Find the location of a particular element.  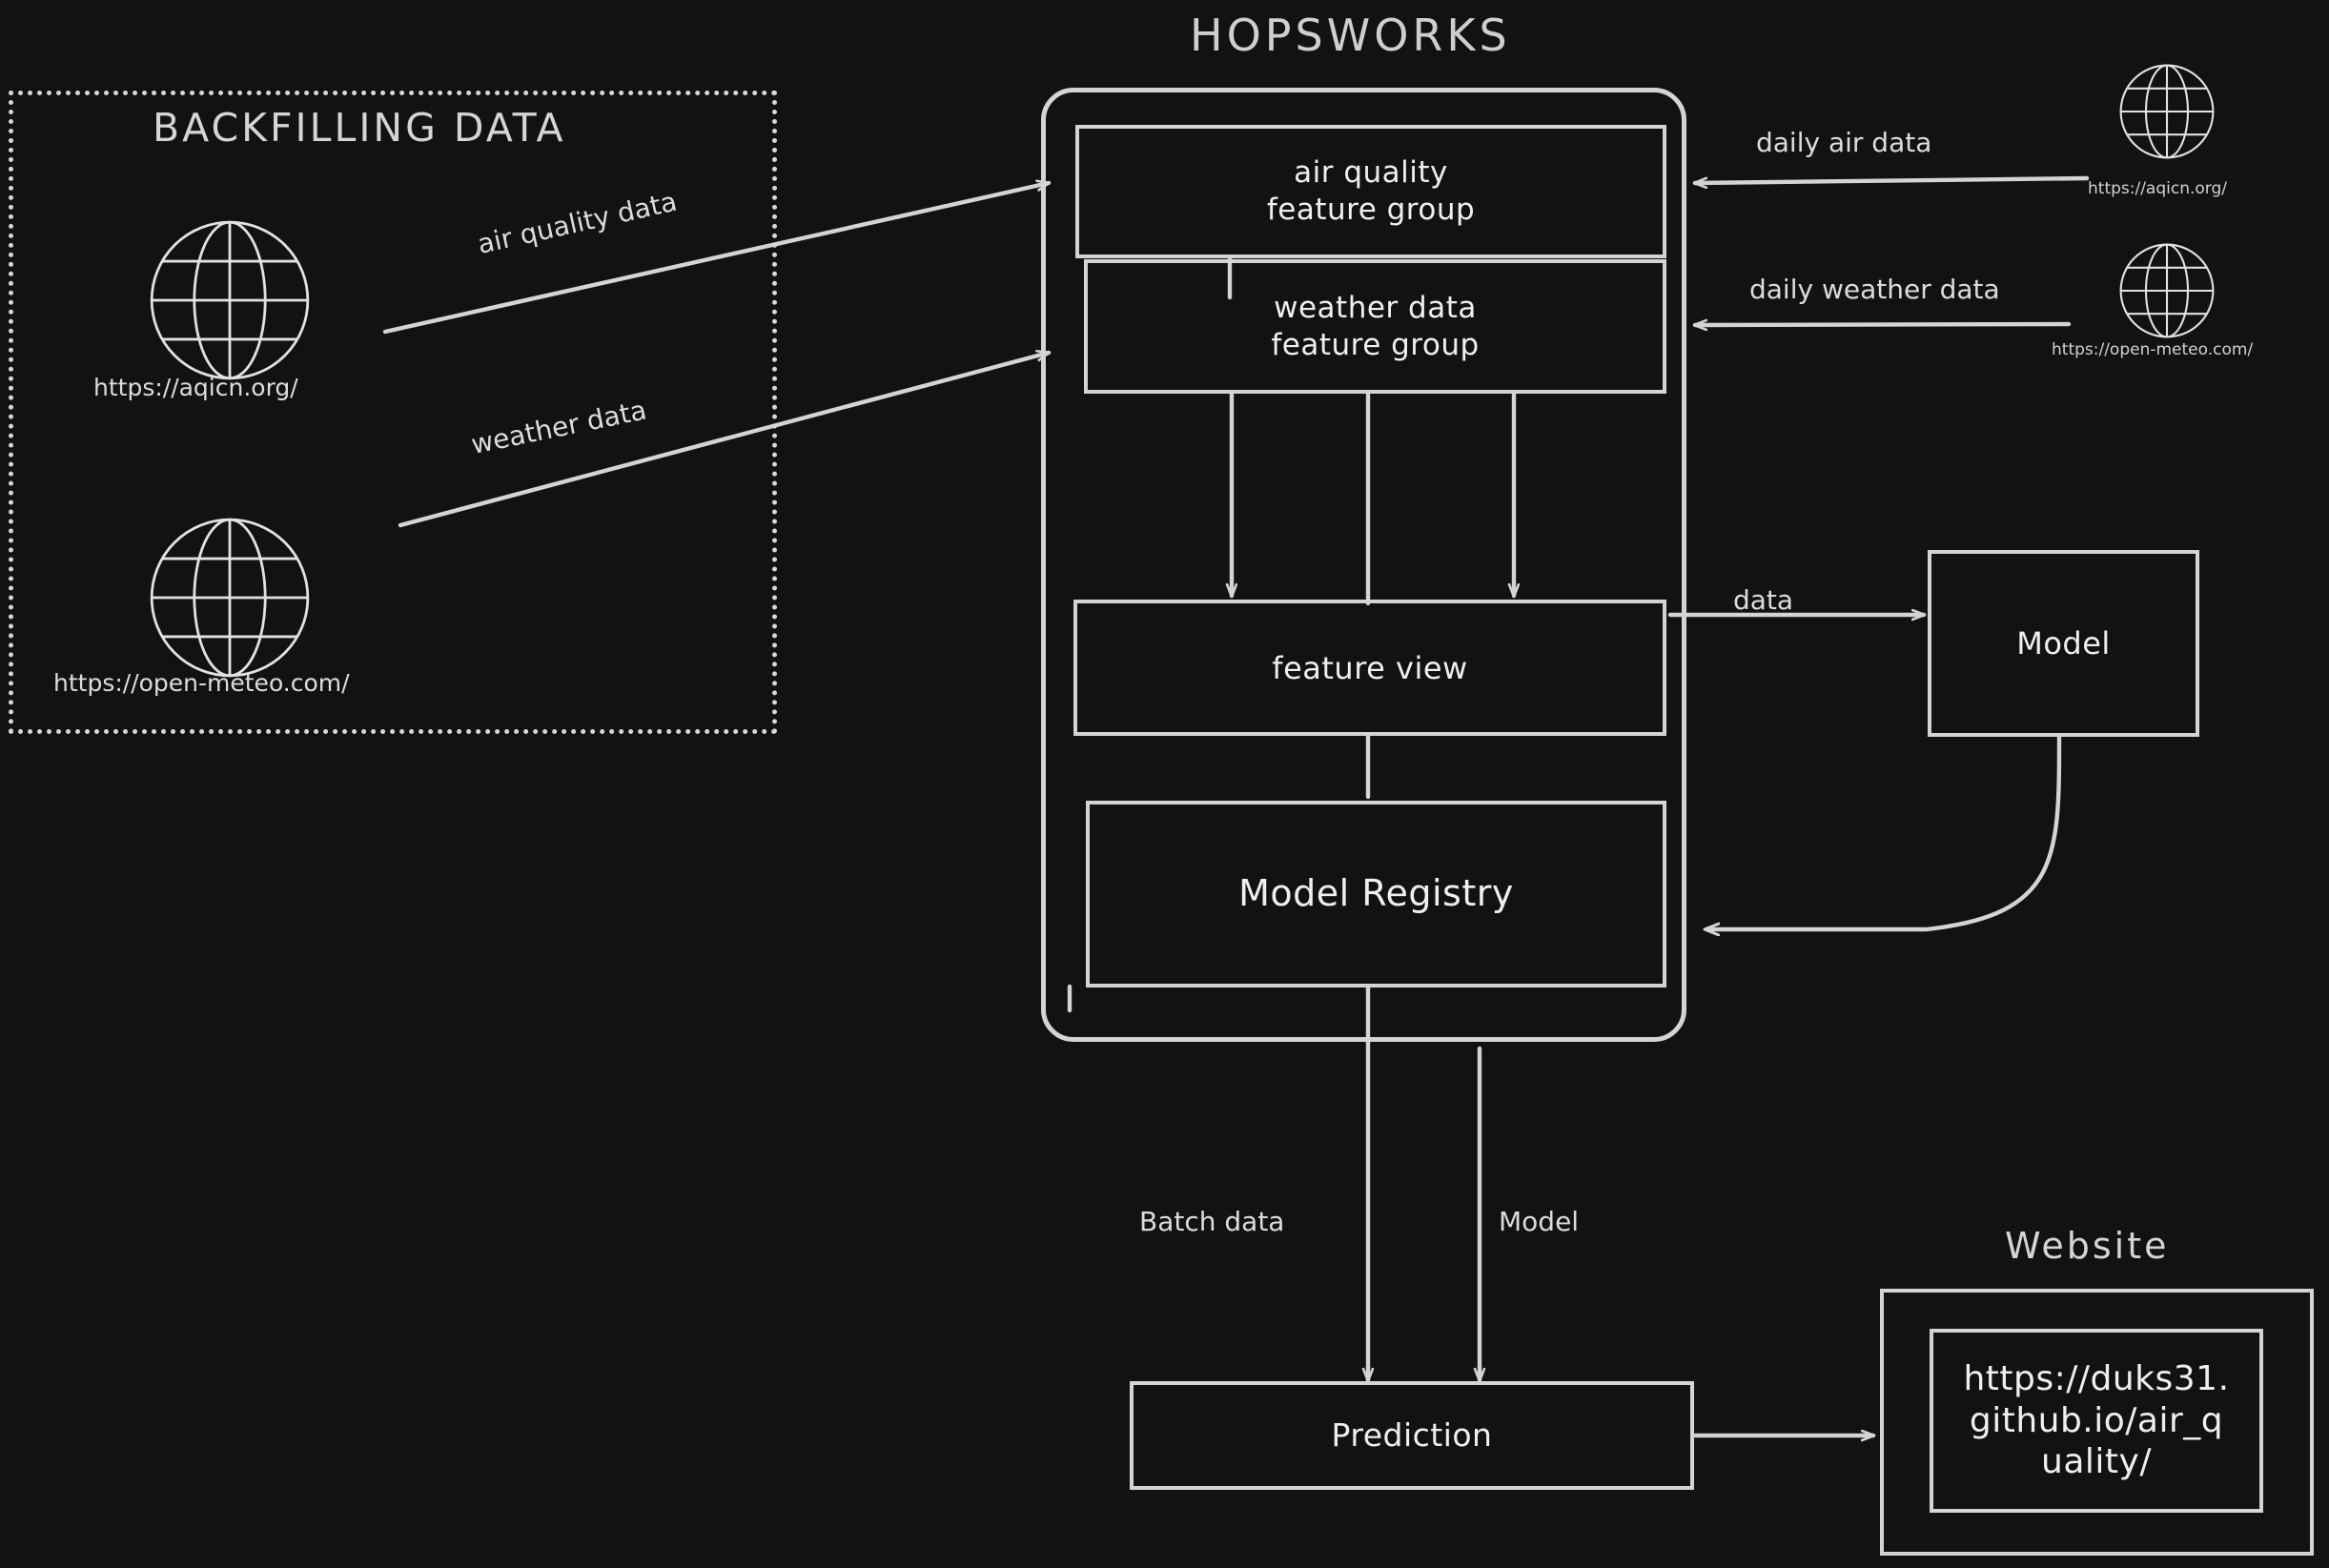

backfill-source-url-0: https://aqicn.org/ is located at coordinates (195, 387).